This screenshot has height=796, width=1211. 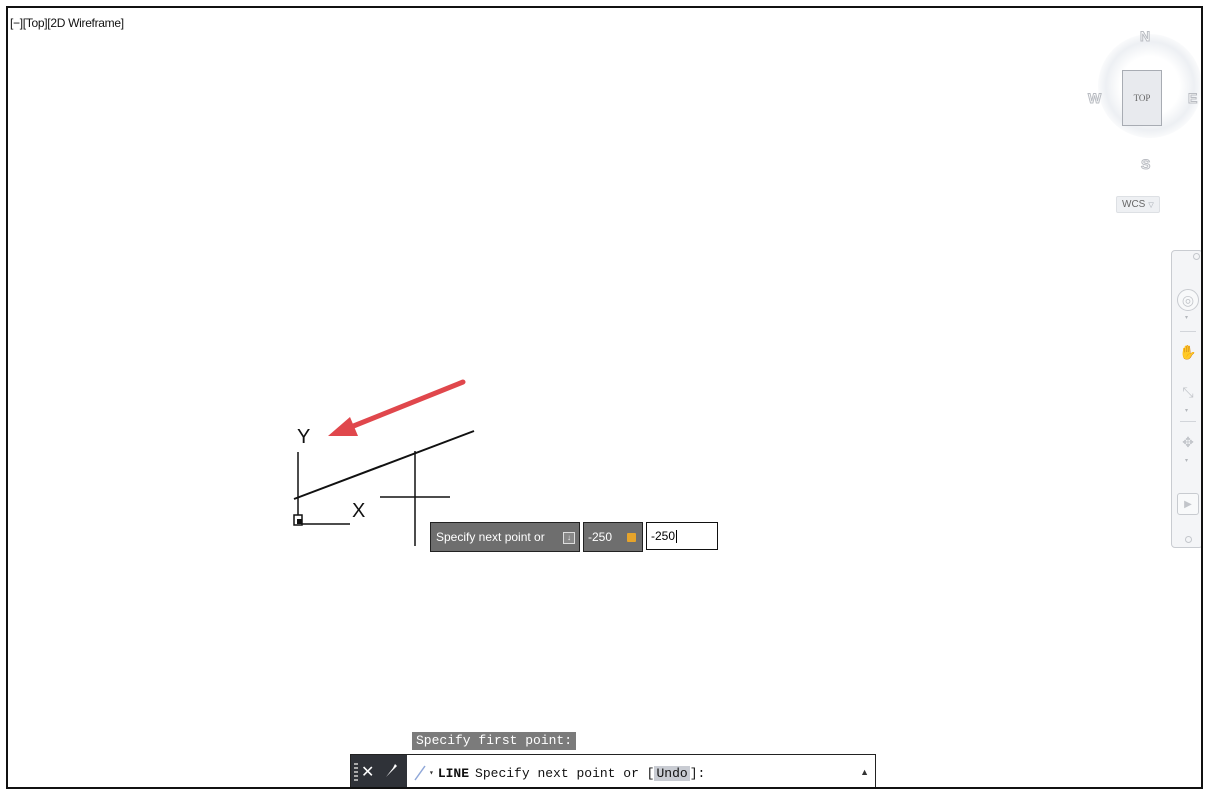 I want to click on showmotion-icon: ▶, so click(x=1188, y=504).